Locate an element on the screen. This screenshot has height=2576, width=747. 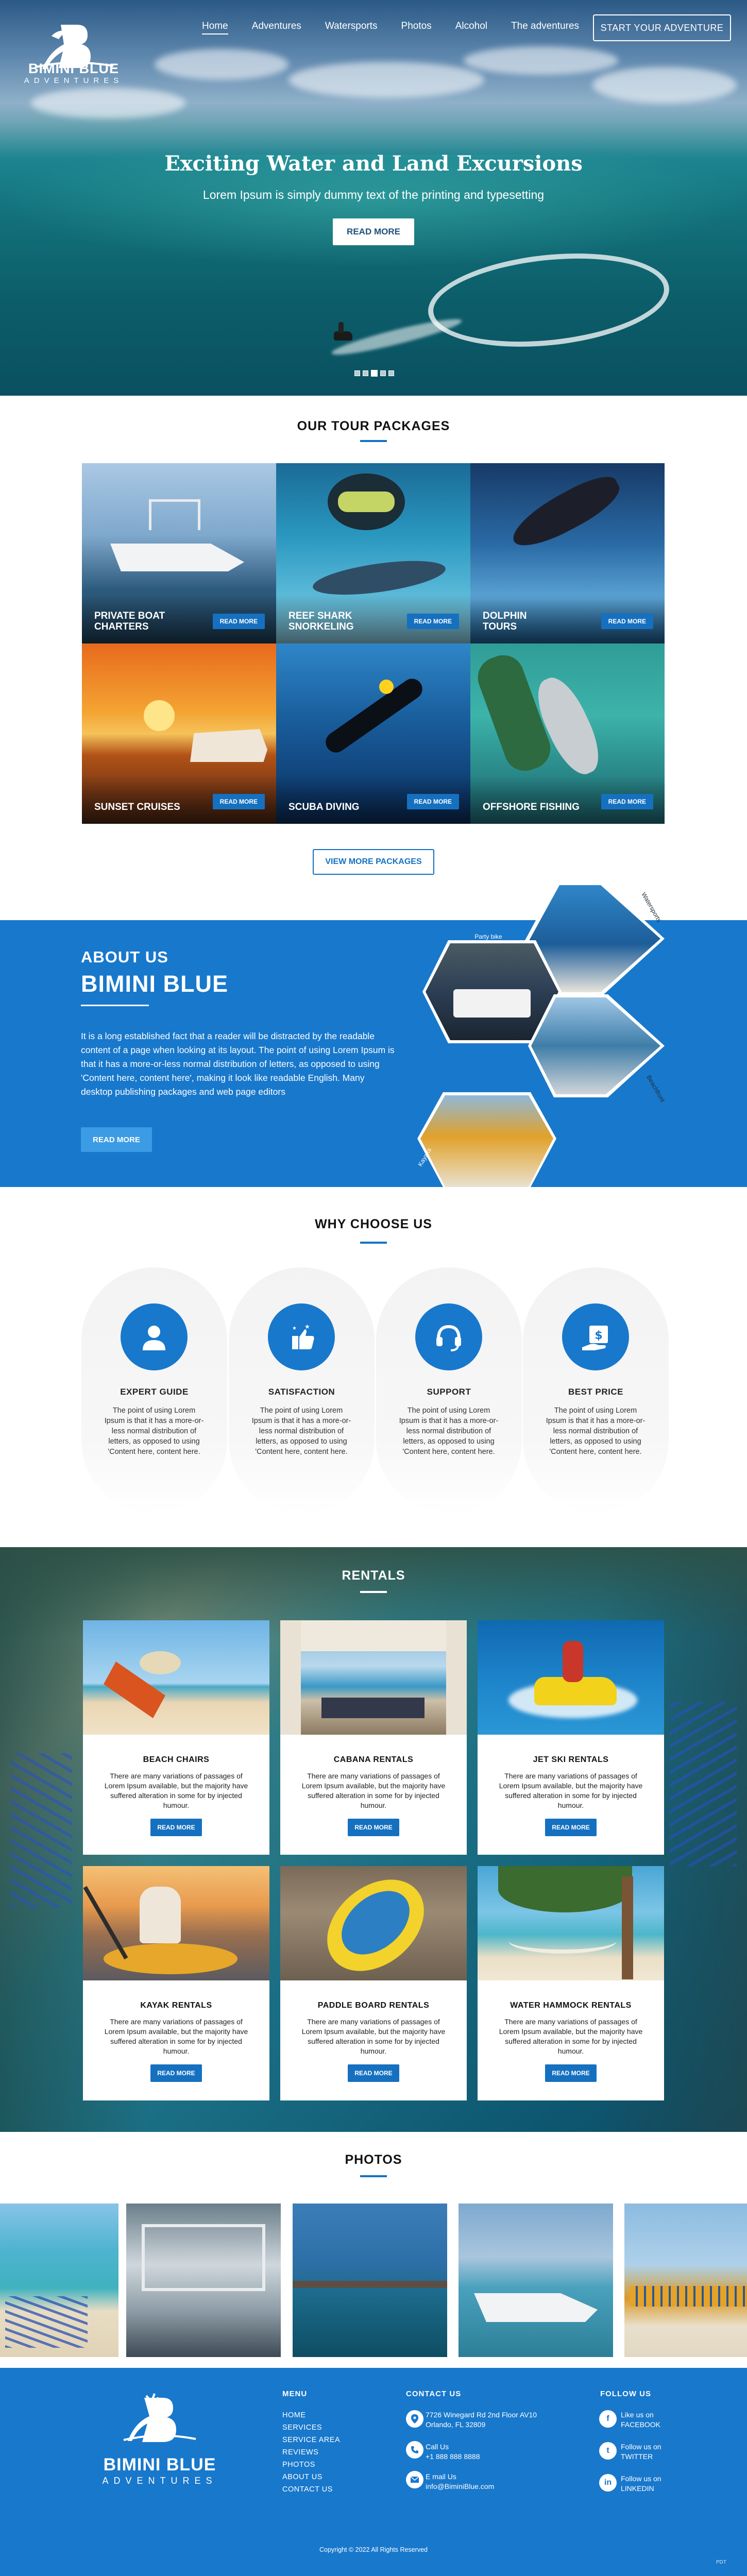
footer-link-contact-us: CONTACT US is located at coordinates (307, 2489).